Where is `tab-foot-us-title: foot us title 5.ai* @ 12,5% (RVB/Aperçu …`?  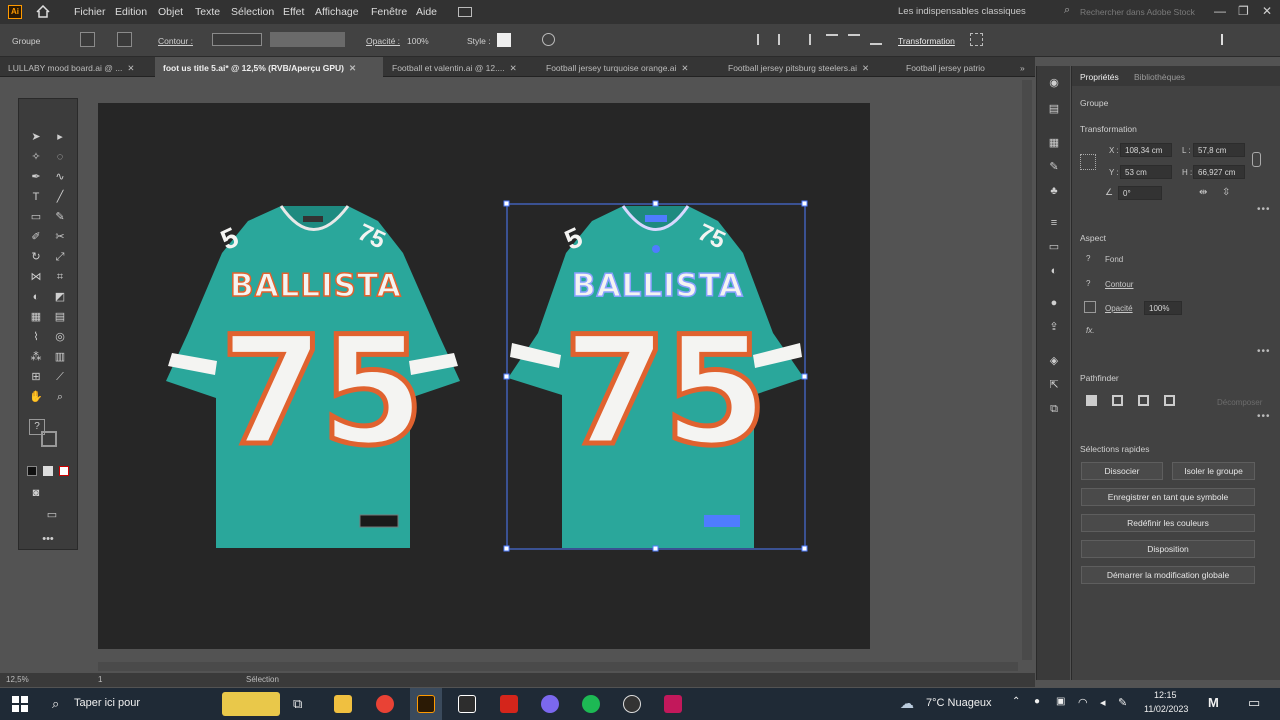
tab-foot-us-title: foot us title 5.ai* @ 12,5% (RVB/Aperçu … is located at coordinates (269, 67).